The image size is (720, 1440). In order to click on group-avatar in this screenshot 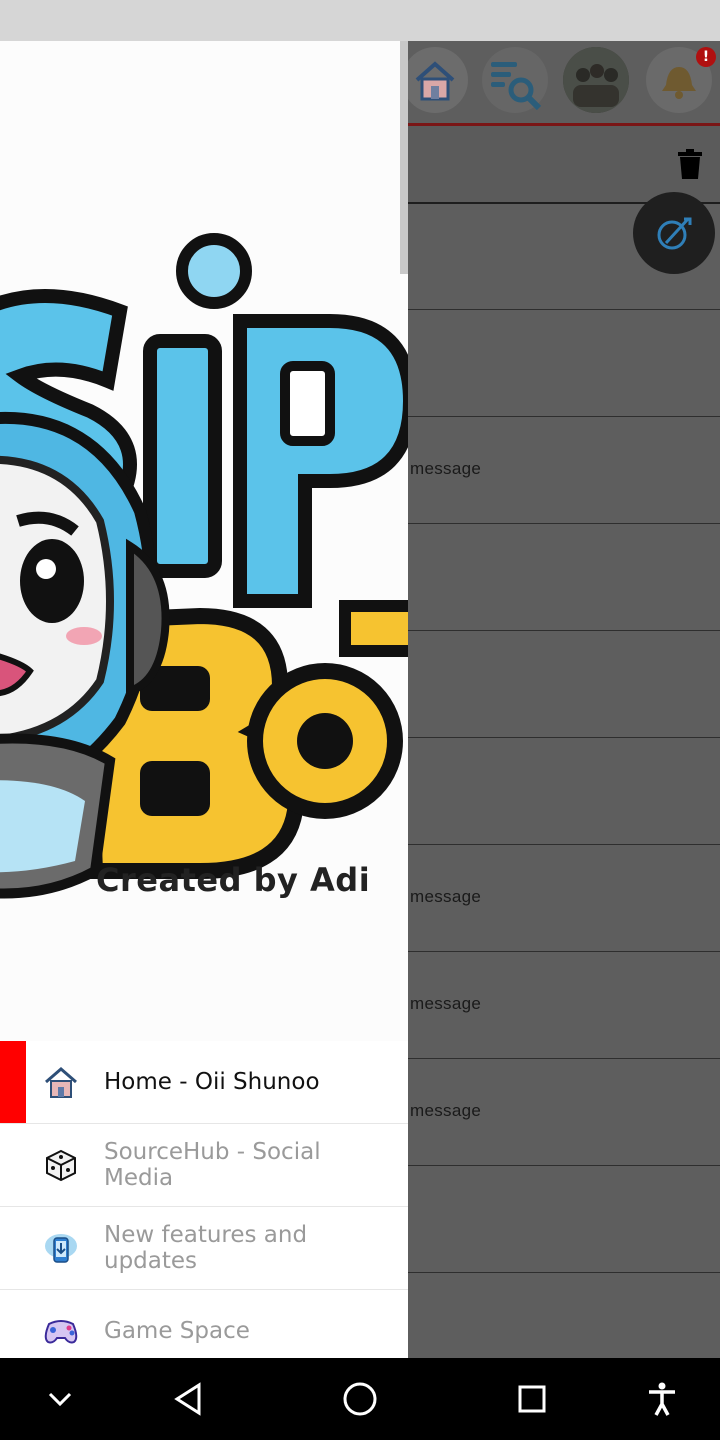, I will do `click(596, 80)`.